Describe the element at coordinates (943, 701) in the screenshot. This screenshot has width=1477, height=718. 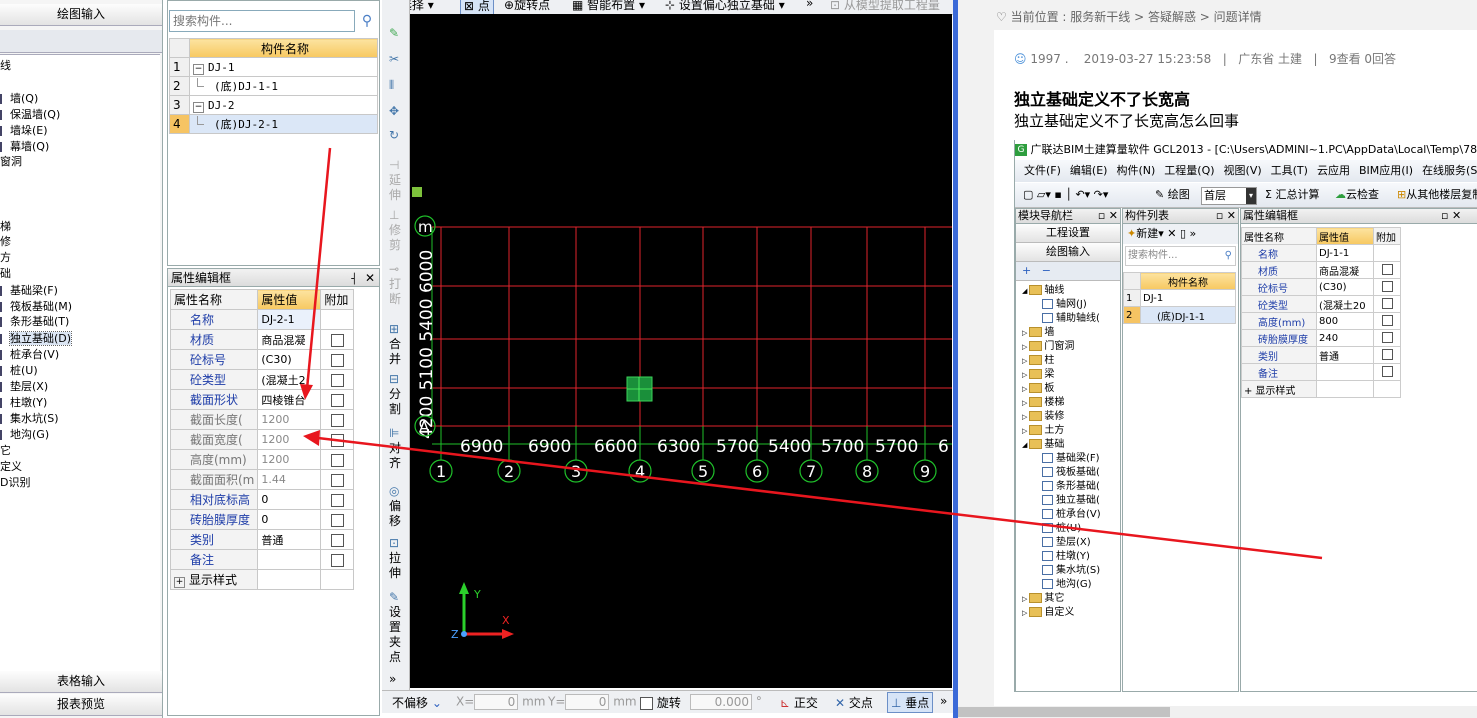
I see `status-more-button: »` at that location.